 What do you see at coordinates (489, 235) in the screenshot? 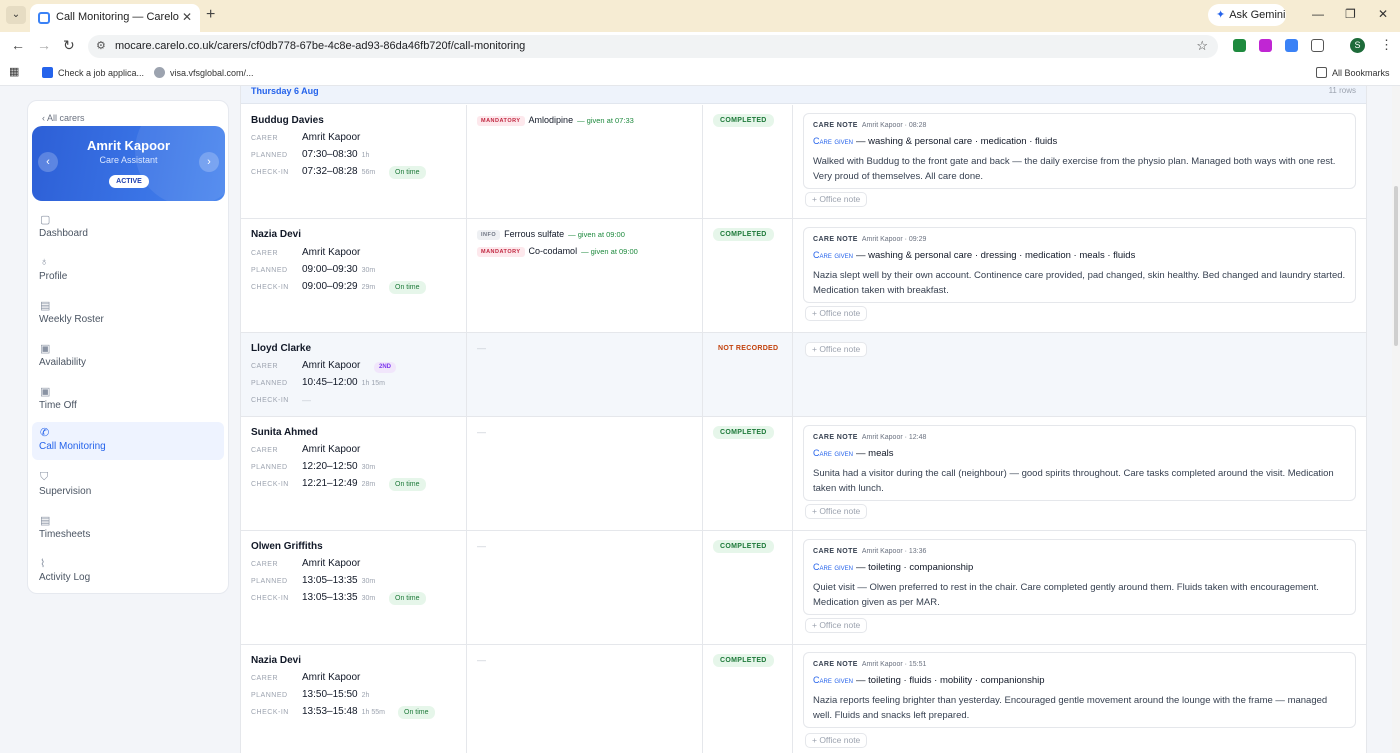
I see `info-tag: INFO` at bounding box center [489, 235].